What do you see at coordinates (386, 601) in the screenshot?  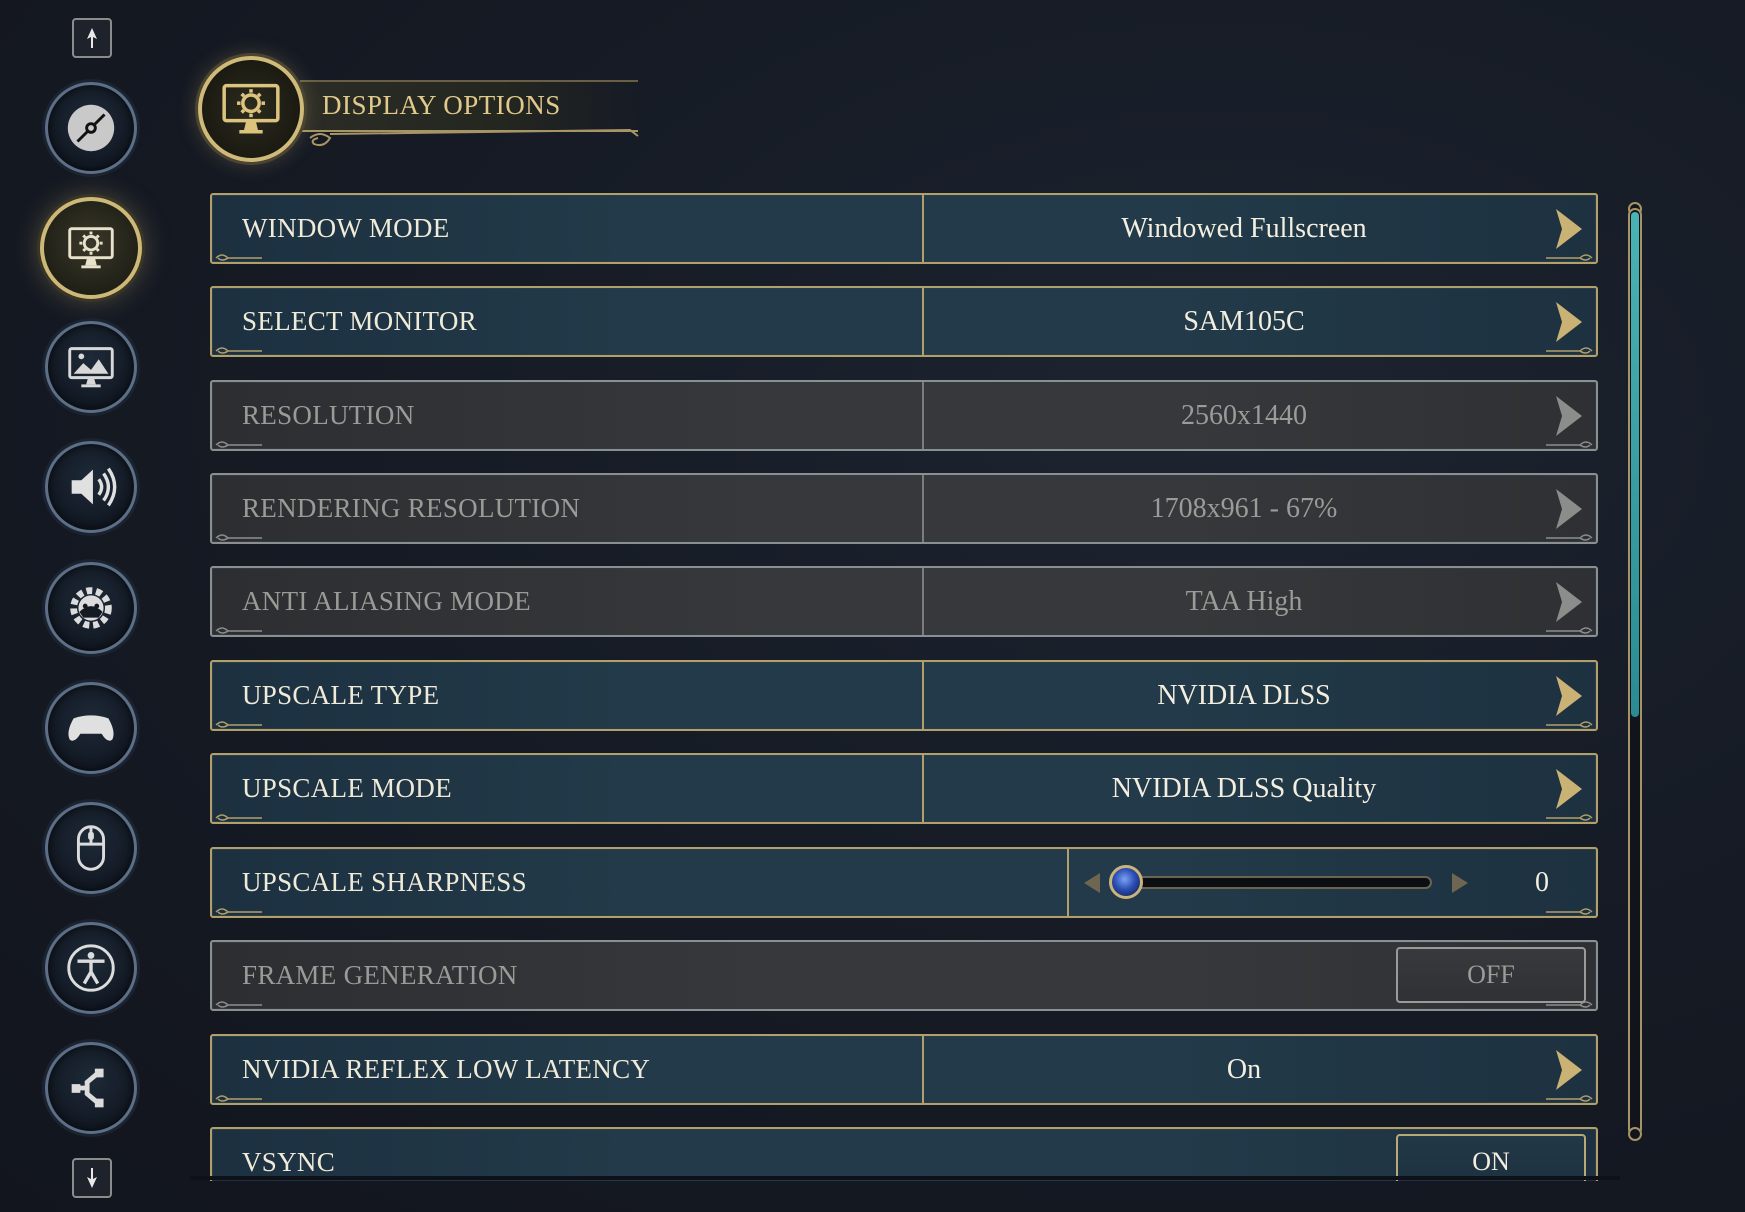 I see `setting-label: ANTI ALIASING MODE` at bounding box center [386, 601].